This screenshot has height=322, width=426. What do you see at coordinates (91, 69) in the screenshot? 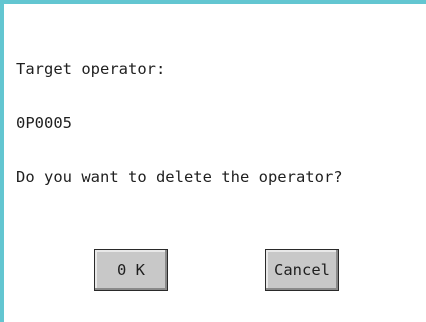
I see `message-line-target-label: Target operator:` at bounding box center [91, 69].